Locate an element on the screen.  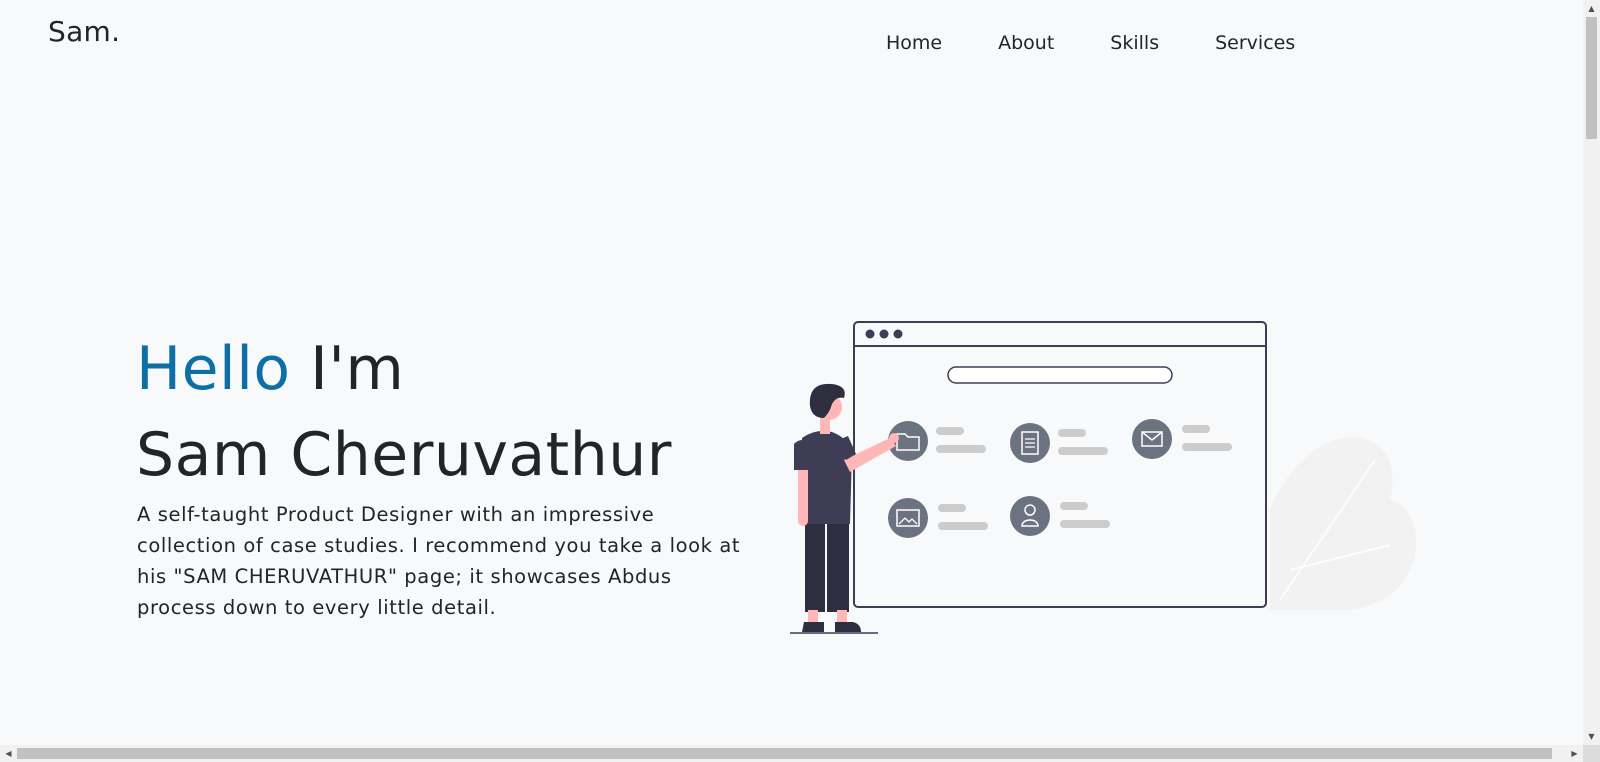
hero-title: Hello I'm Sam Cheruvathur is located at coordinates (404, 412).